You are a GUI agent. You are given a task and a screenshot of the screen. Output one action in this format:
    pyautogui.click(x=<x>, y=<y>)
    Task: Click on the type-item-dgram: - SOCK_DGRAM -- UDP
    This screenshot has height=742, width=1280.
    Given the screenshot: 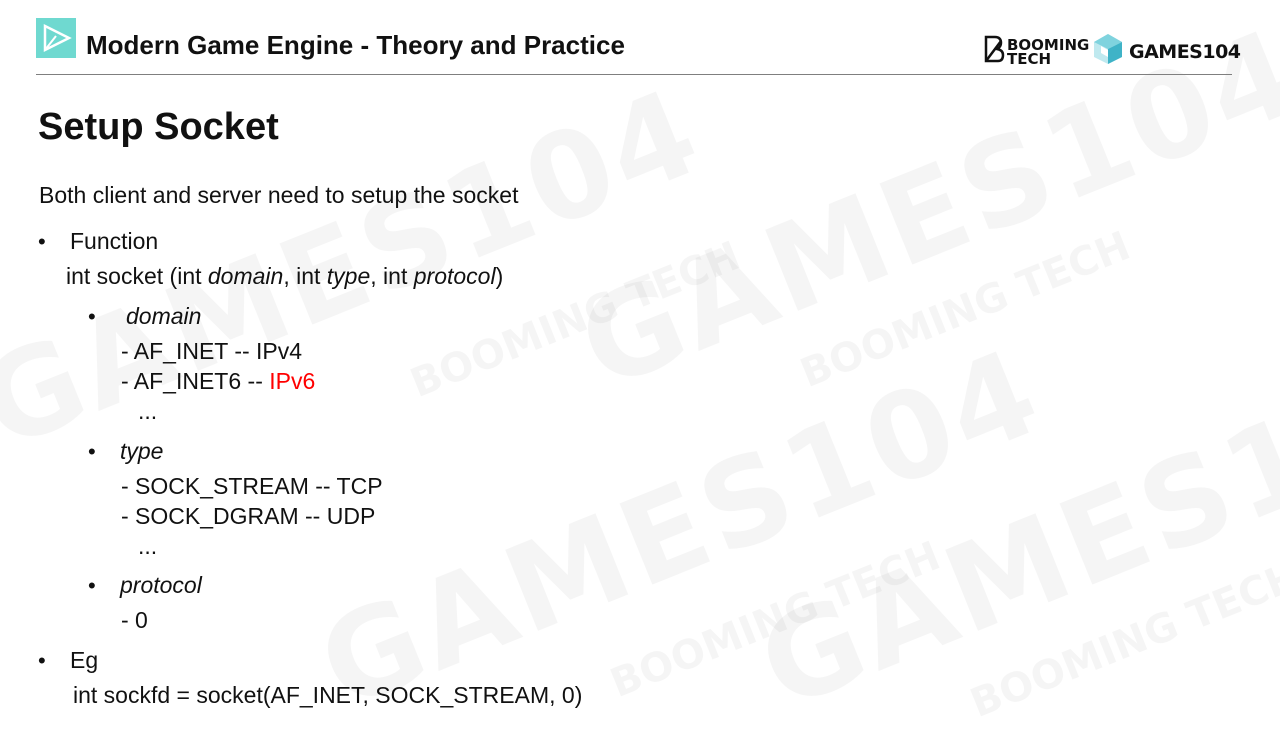 What is the action you would take?
    pyautogui.click(x=248, y=516)
    